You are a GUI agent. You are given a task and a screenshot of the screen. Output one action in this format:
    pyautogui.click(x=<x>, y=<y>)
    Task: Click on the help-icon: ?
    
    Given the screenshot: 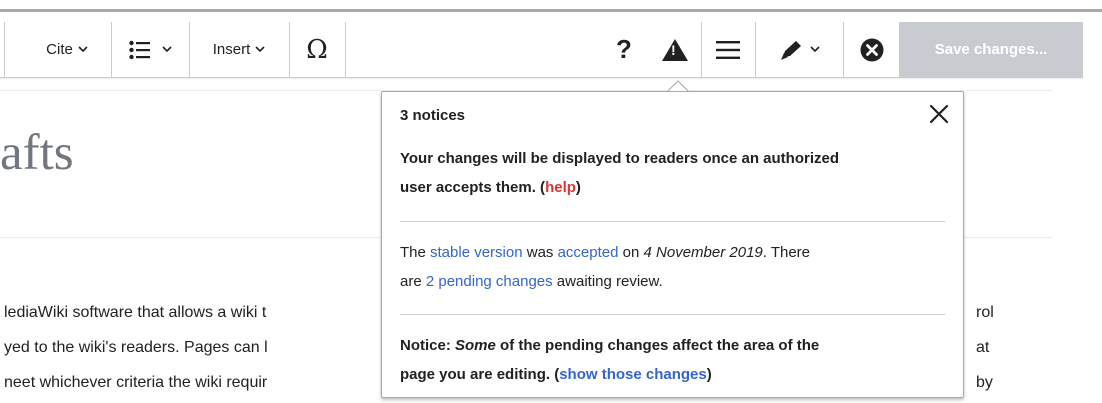 What is the action you would take?
    pyautogui.click(x=624, y=49)
    